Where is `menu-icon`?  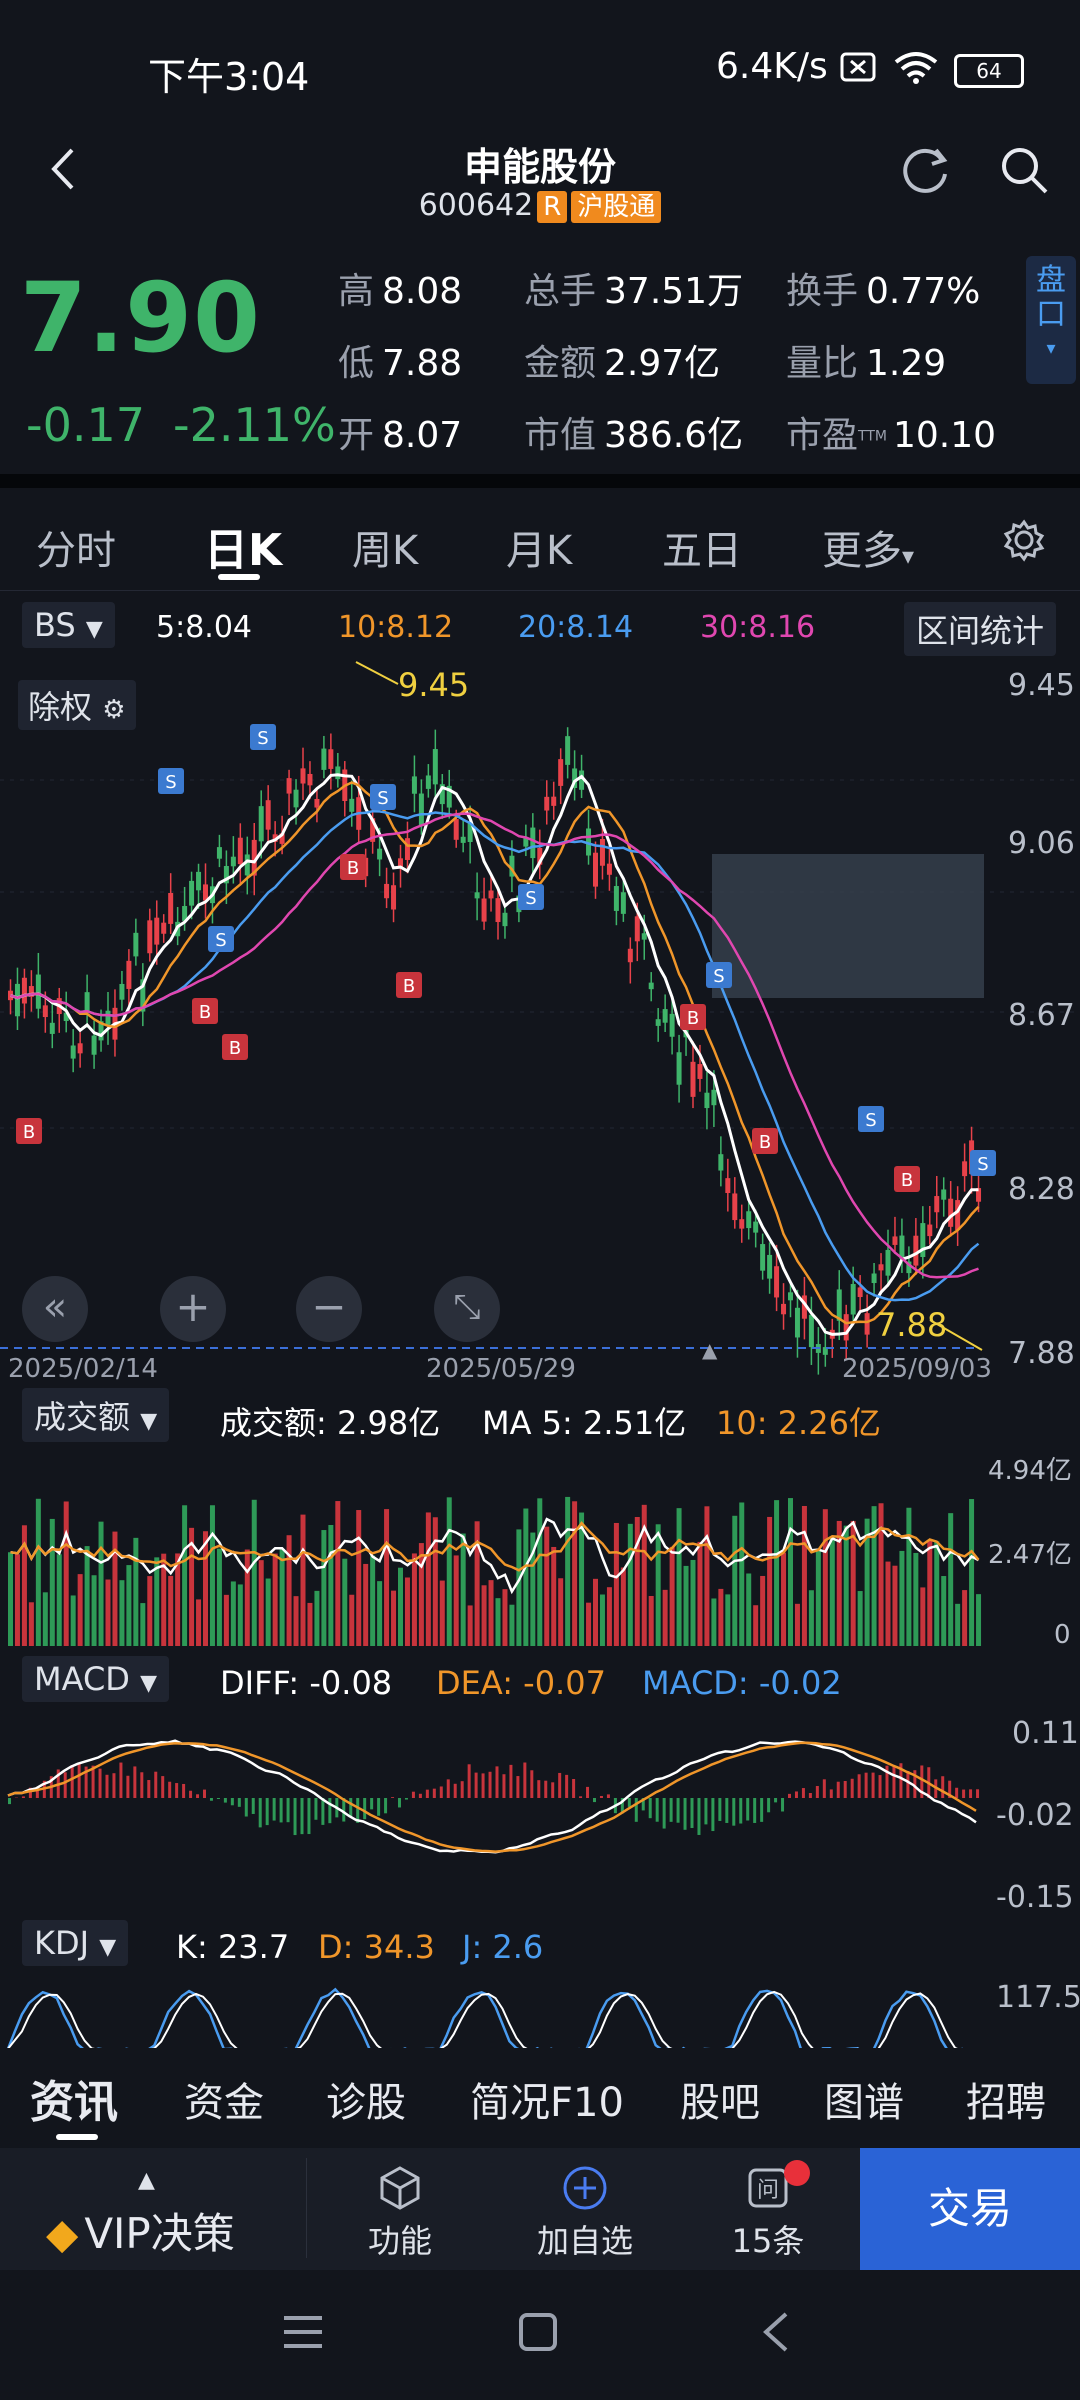
menu-icon is located at coordinates (303, 2332).